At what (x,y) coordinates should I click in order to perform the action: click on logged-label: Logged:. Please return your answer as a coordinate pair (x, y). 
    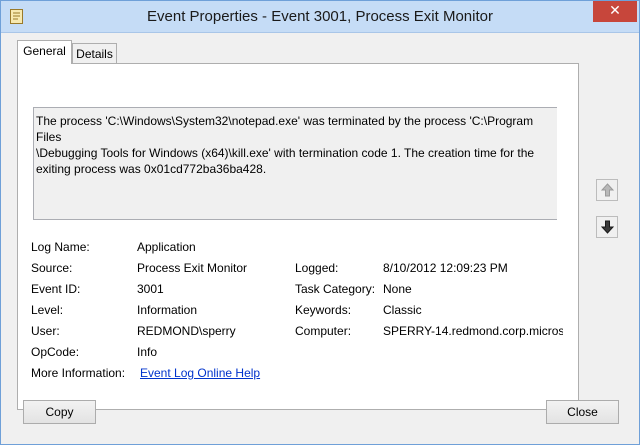
    Looking at the image, I should click on (317, 268).